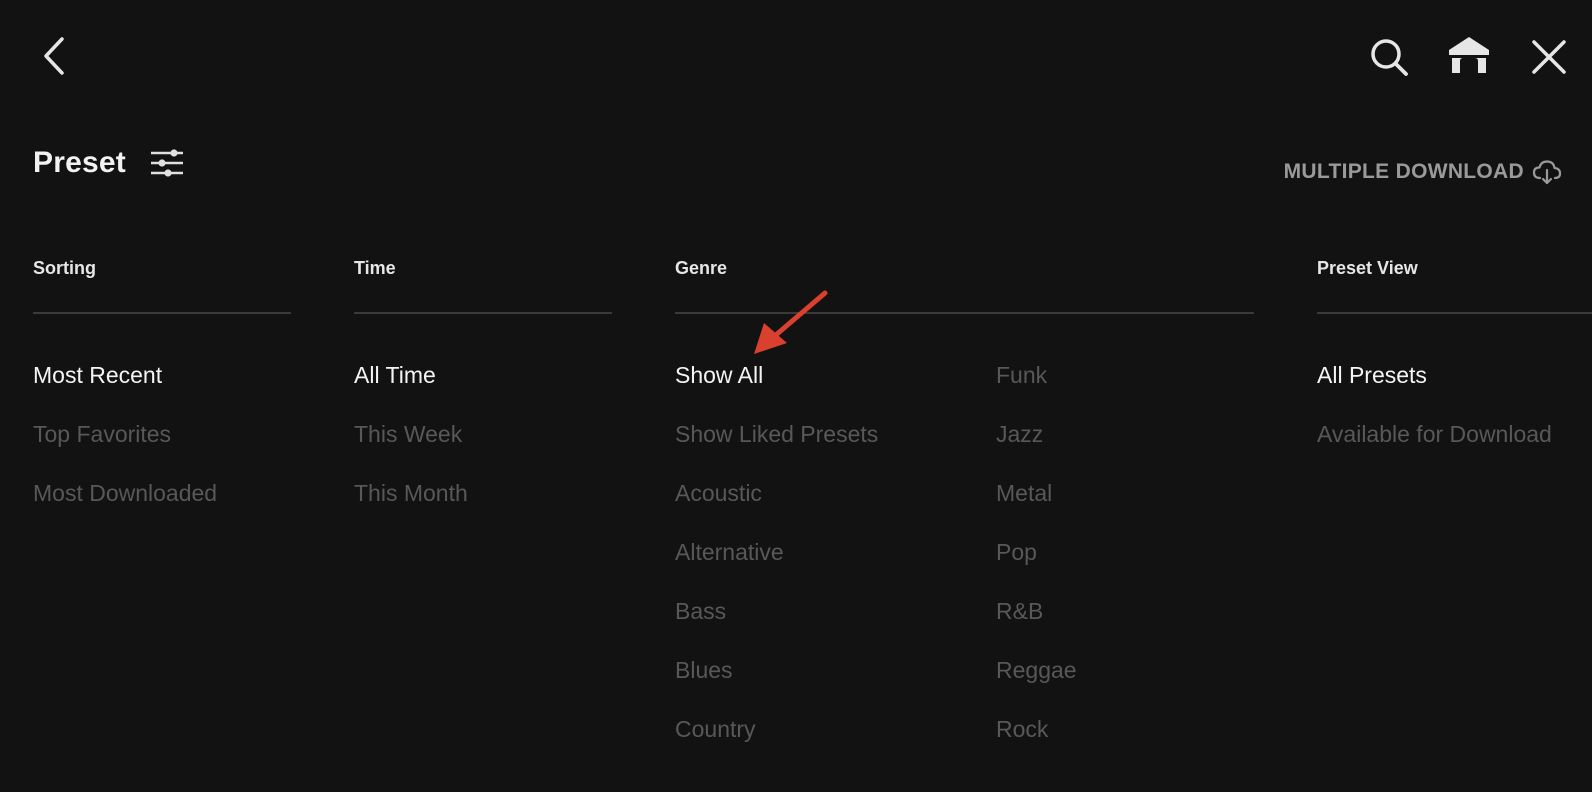 The height and width of the screenshot is (792, 1592). What do you see at coordinates (411, 389) in the screenshot?
I see `time-option: All Time` at bounding box center [411, 389].